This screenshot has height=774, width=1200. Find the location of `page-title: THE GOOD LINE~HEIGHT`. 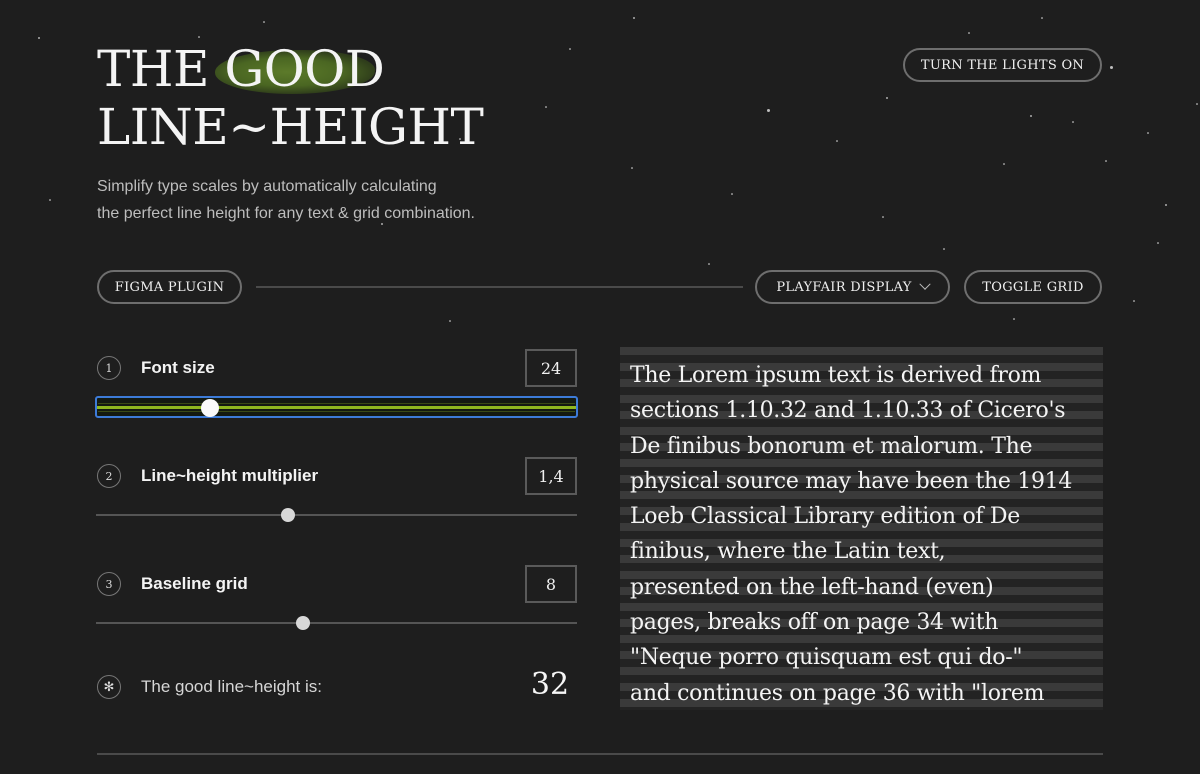

page-title: THE GOOD LINE~HEIGHT is located at coordinates (290, 98).